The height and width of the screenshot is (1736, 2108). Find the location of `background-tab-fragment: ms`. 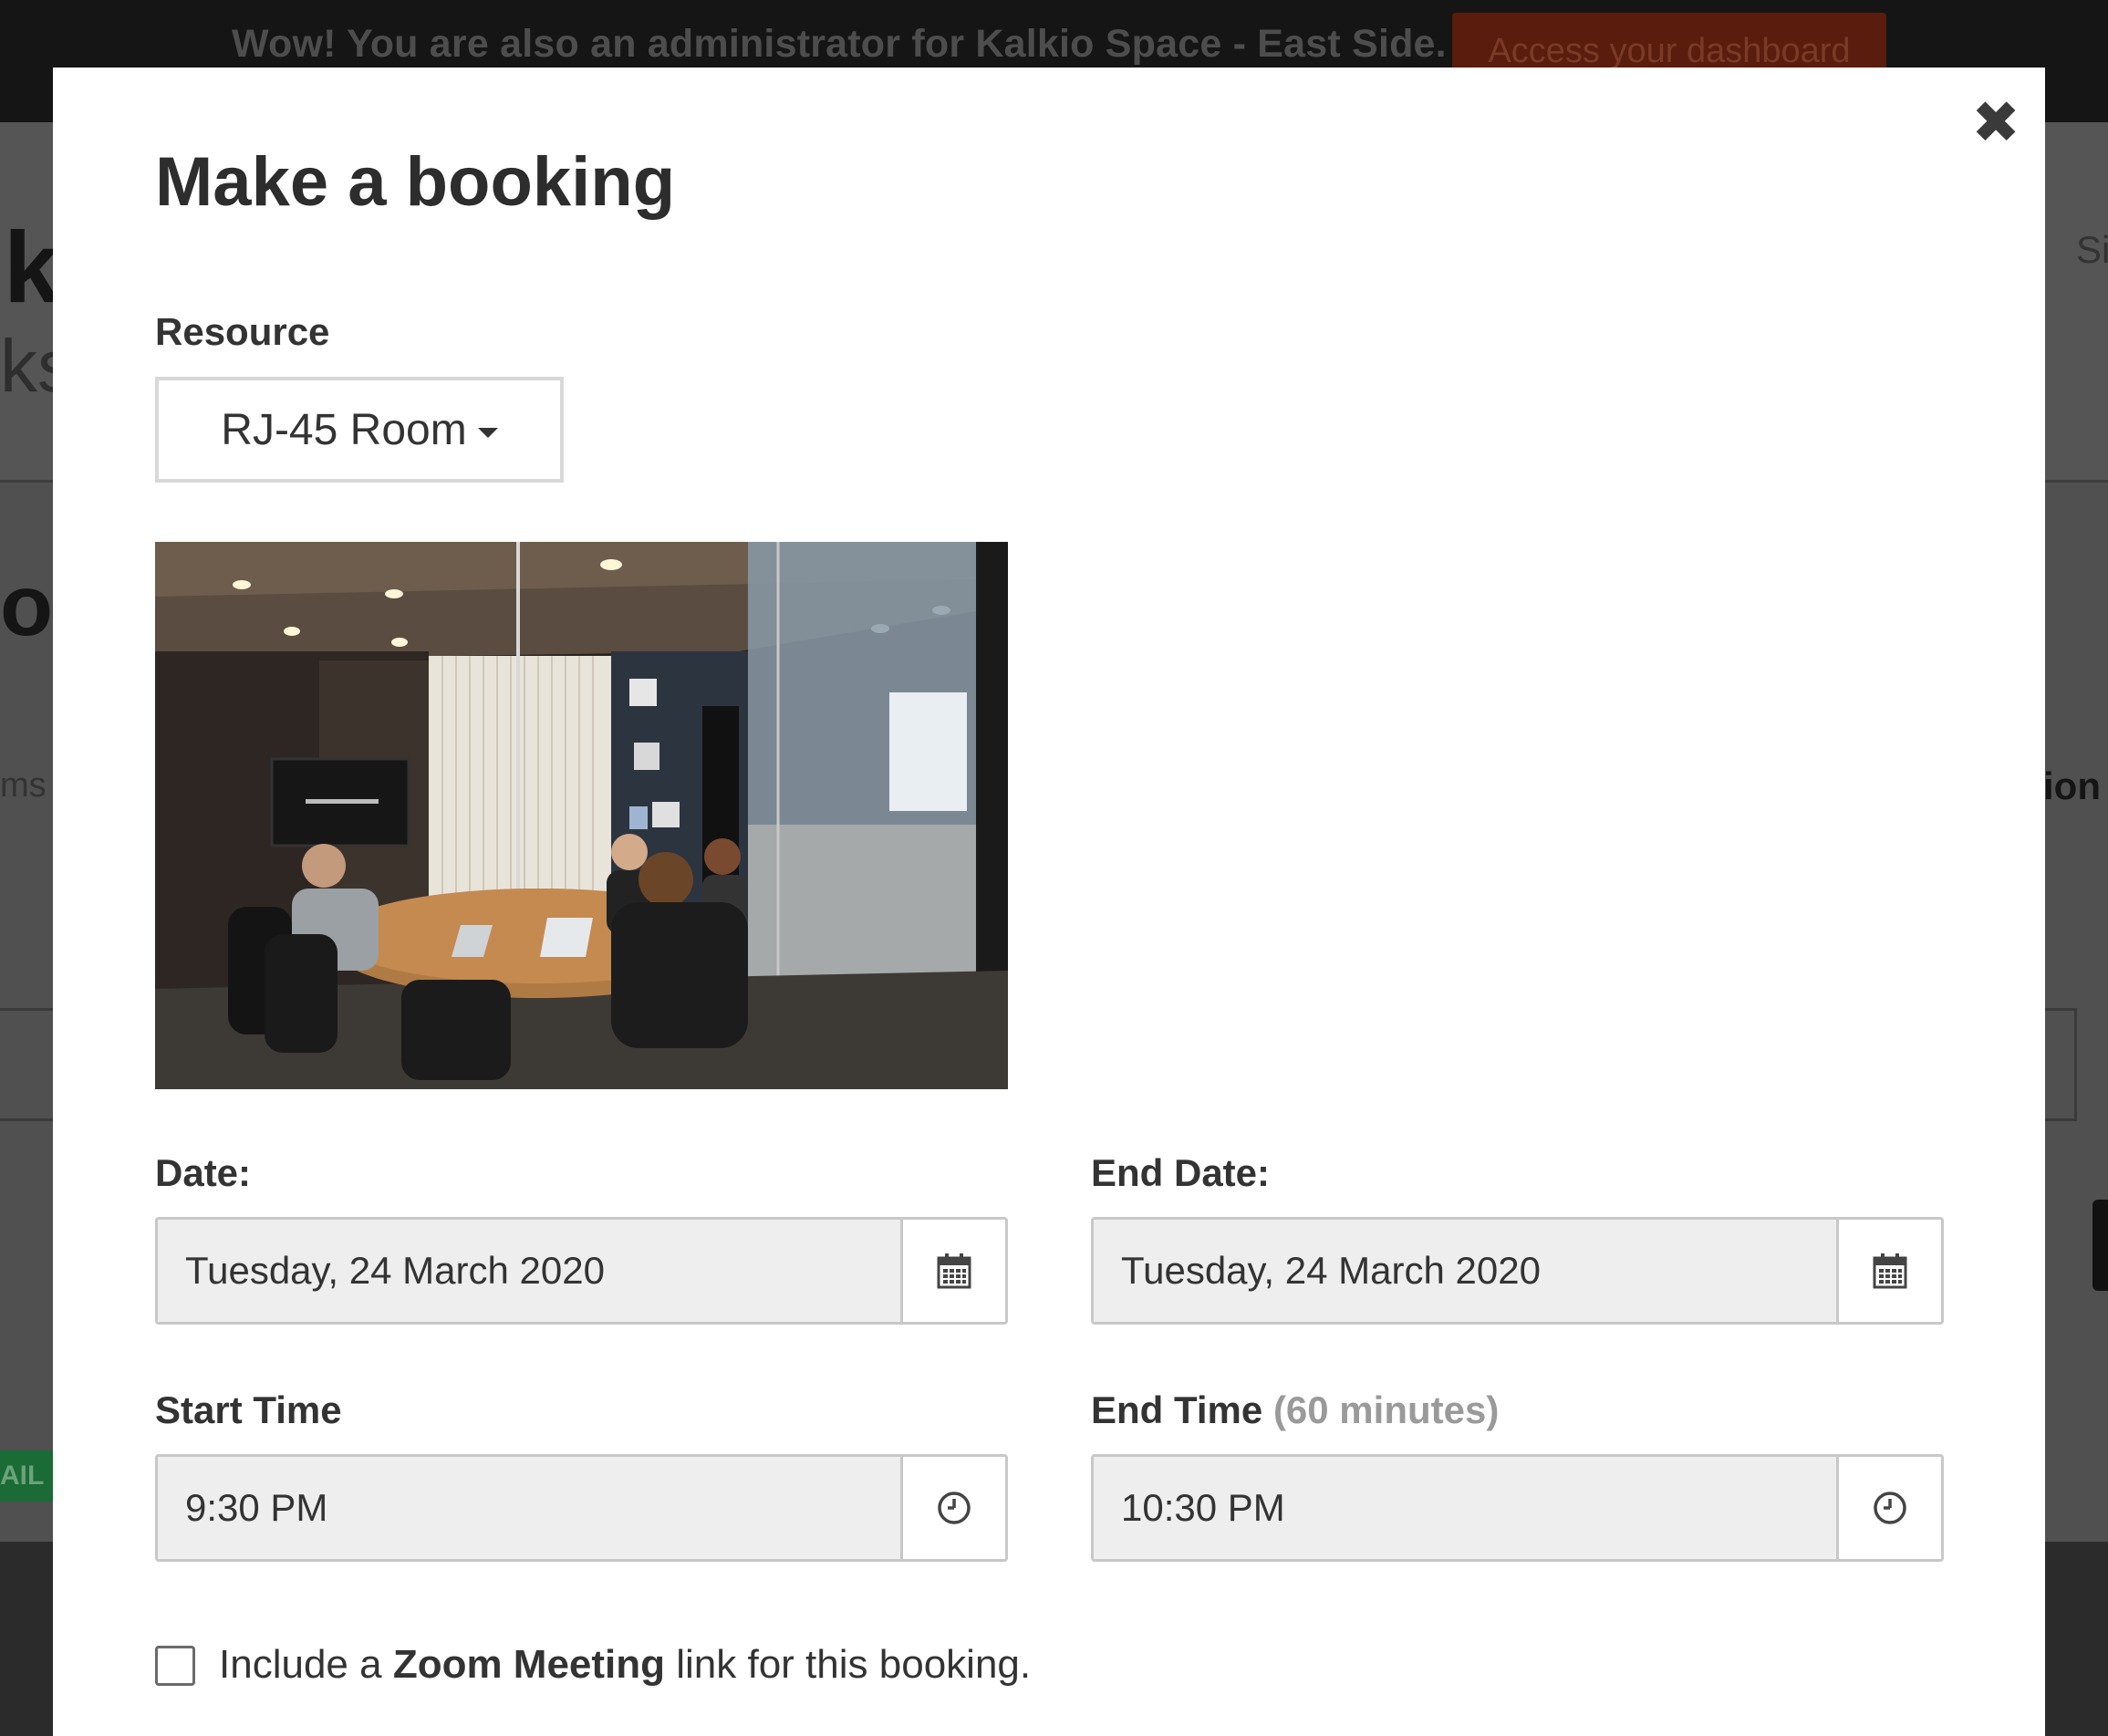

background-tab-fragment: ms is located at coordinates (23, 785).